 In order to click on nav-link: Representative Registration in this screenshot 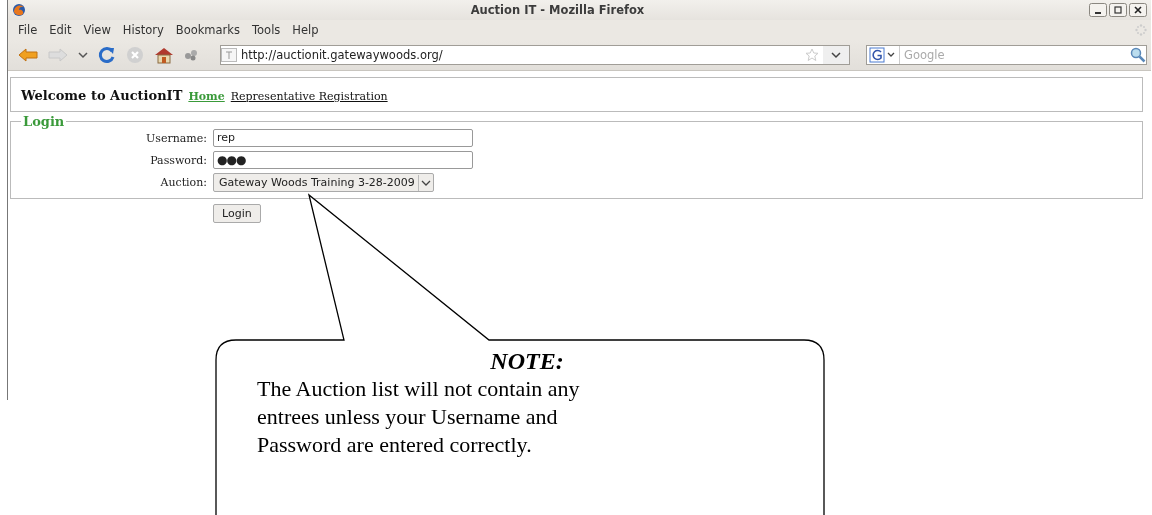, I will do `click(309, 96)`.